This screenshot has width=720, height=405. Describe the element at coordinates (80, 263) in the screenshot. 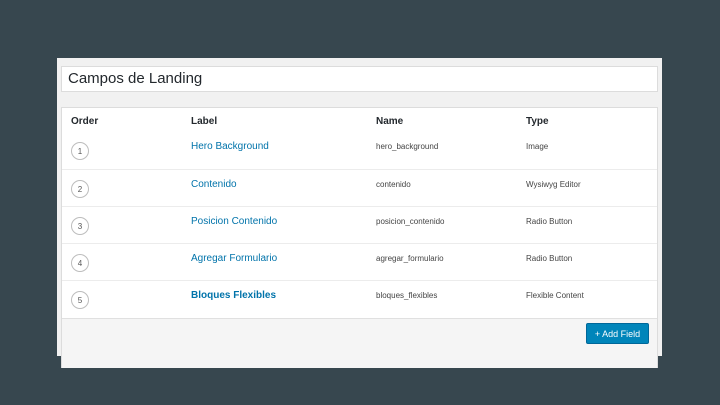

I see `order-handle: 4` at that location.